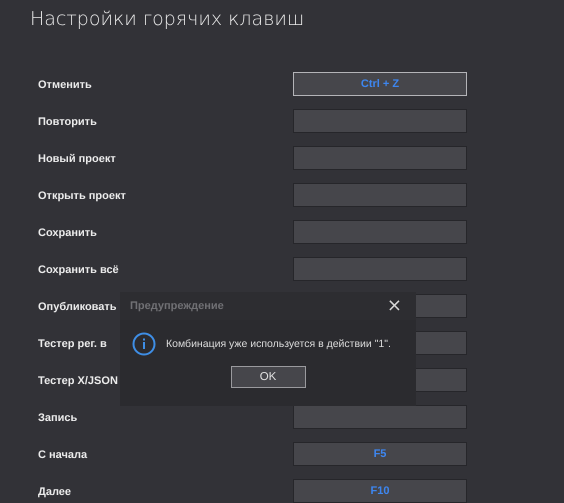  I want to click on action-label: Далее, so click(55, 492).